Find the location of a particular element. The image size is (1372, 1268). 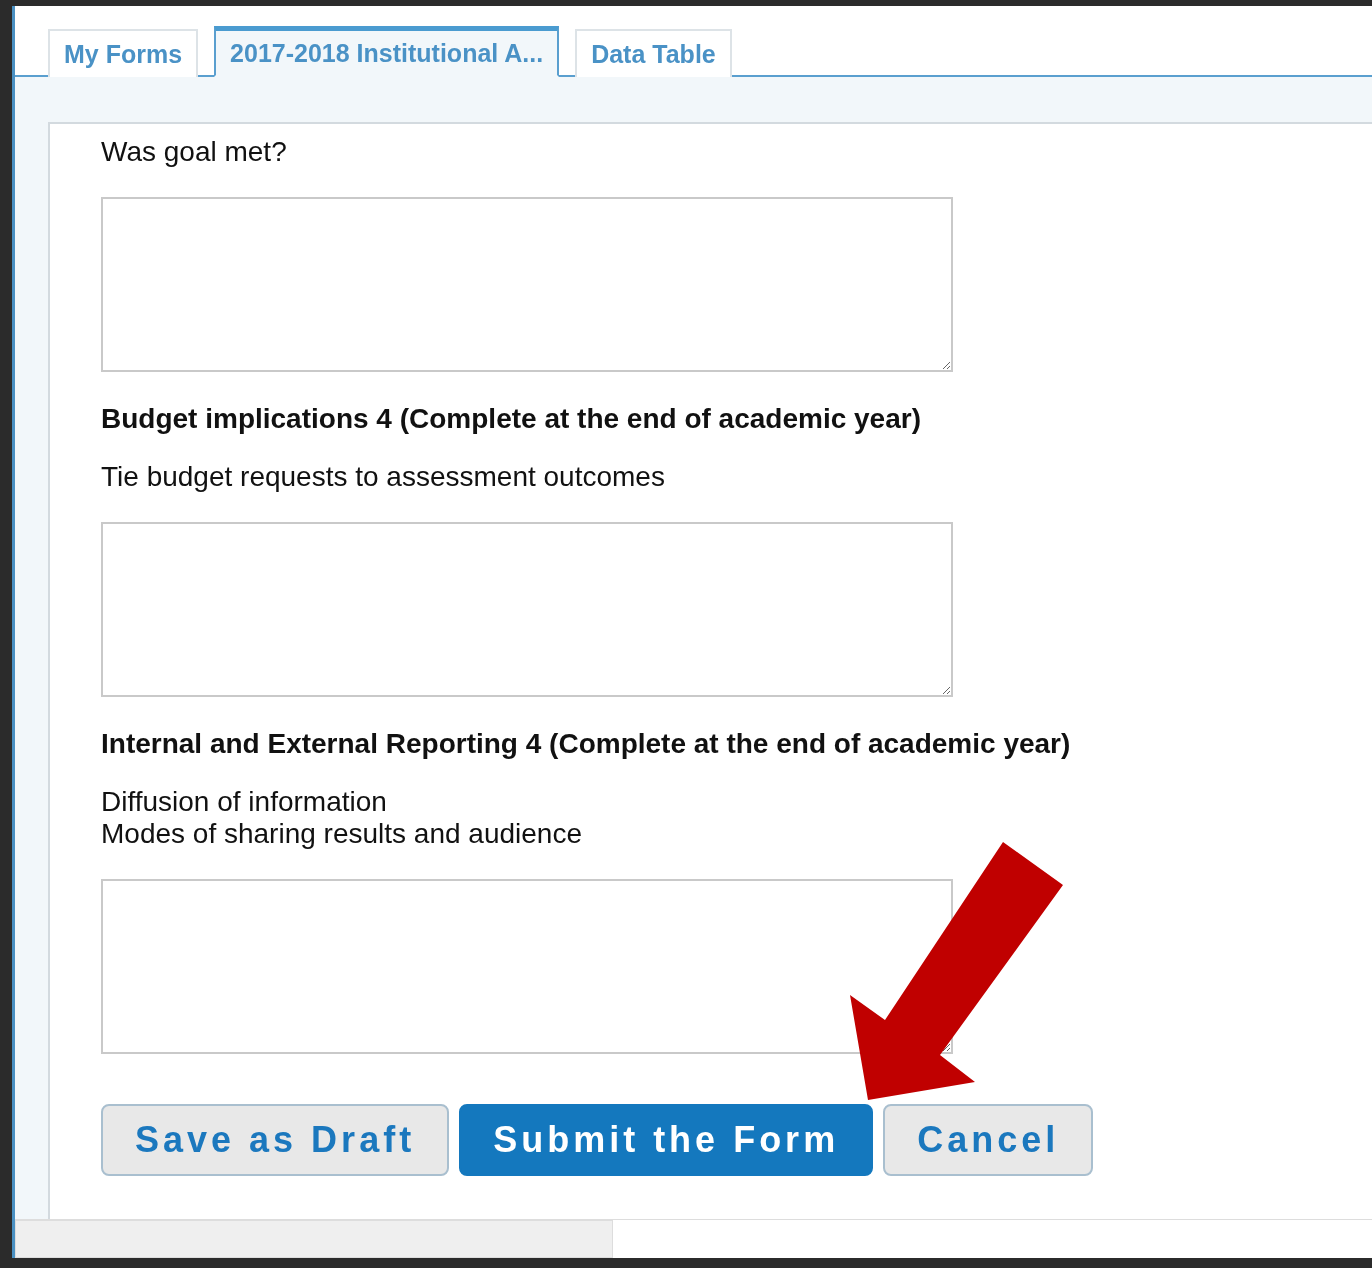

field-description: Was goal met? is located at coordinates (194, 152).